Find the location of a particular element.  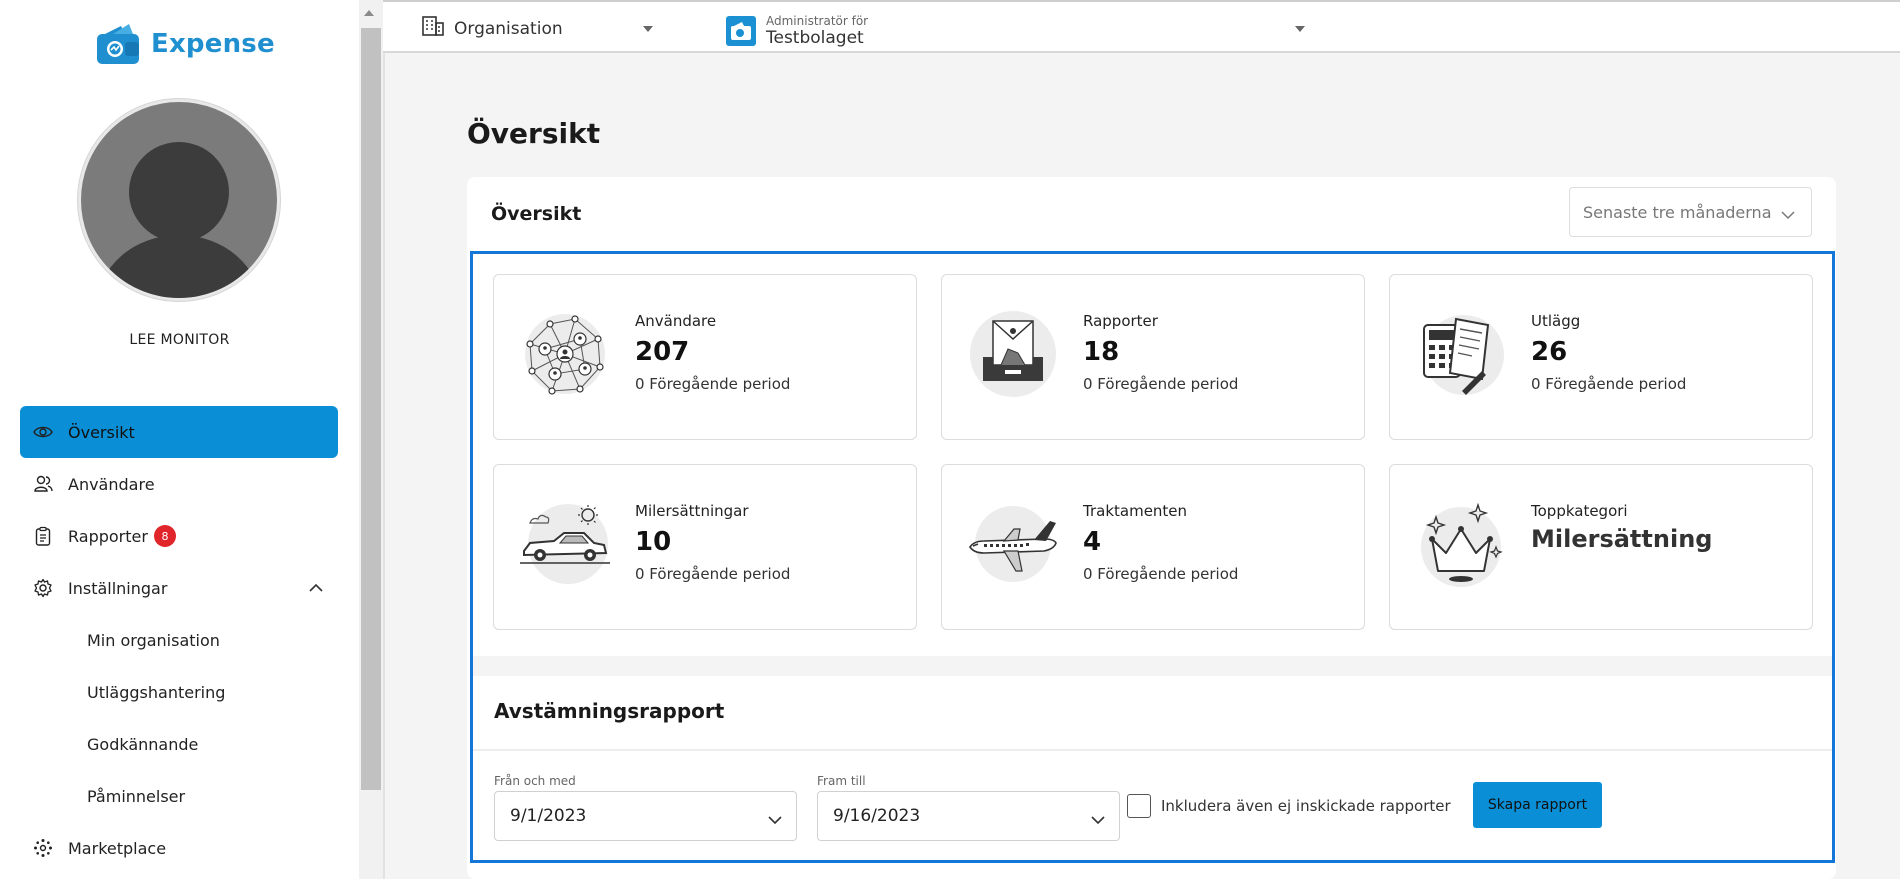

to-date-input: 9/16/2023 is located at coordinates (968, 816).